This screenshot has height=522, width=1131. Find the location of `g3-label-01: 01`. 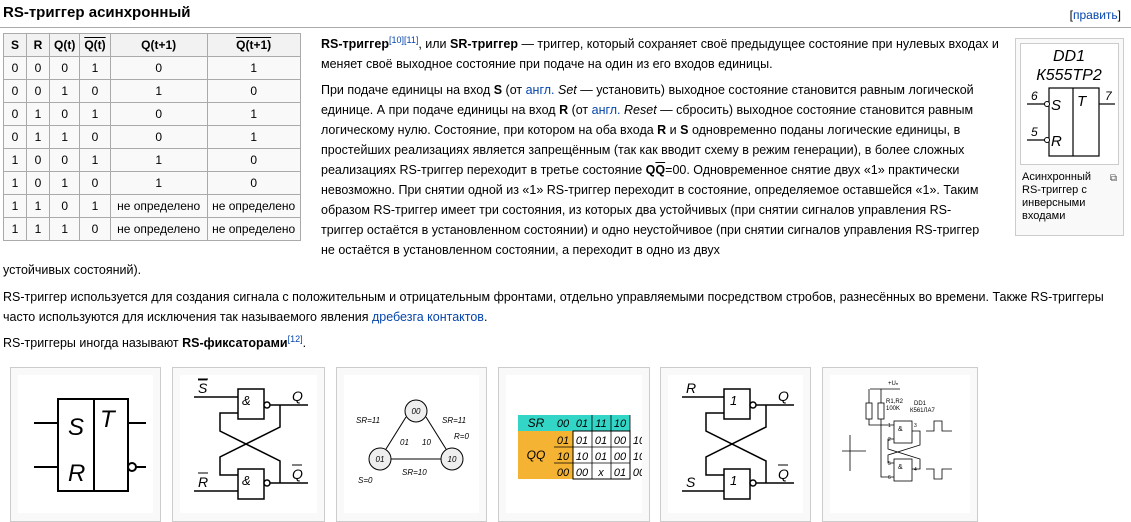

g3-label-01: 01 is located at coordinates (380, 459).